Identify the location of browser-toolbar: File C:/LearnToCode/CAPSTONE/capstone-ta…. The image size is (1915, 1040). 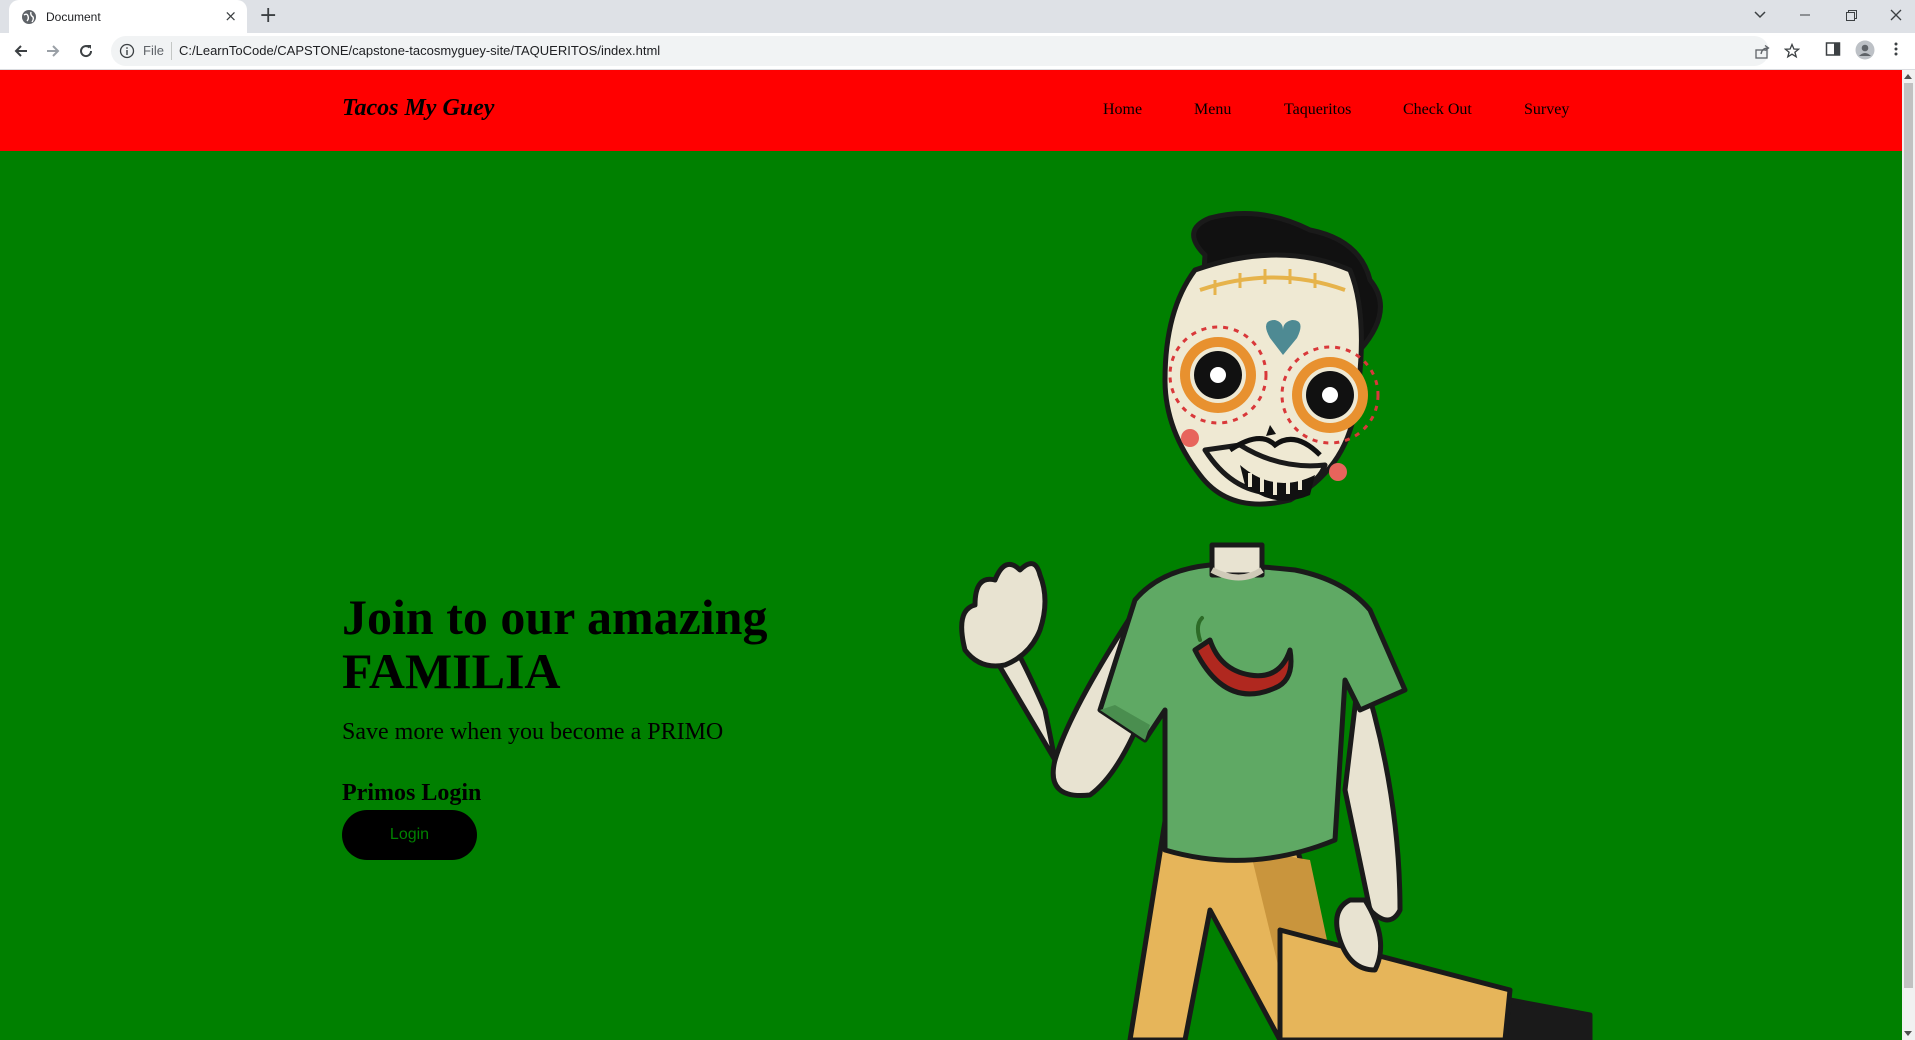
(957, 51).